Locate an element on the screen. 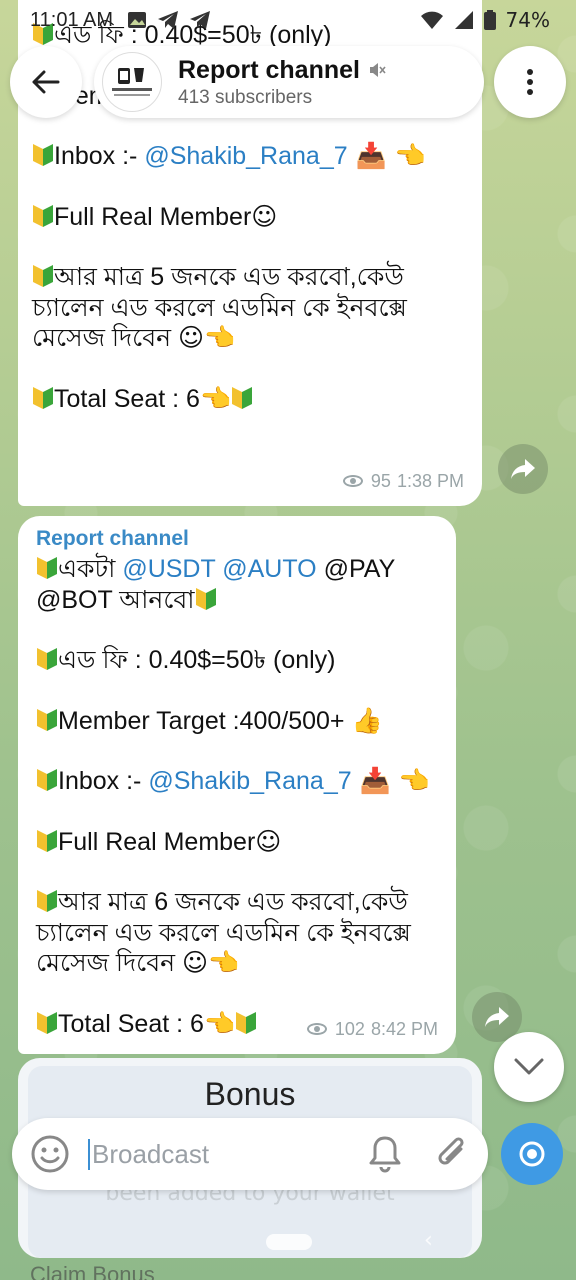  view-count: 95 is located at coordinates (380, 480).